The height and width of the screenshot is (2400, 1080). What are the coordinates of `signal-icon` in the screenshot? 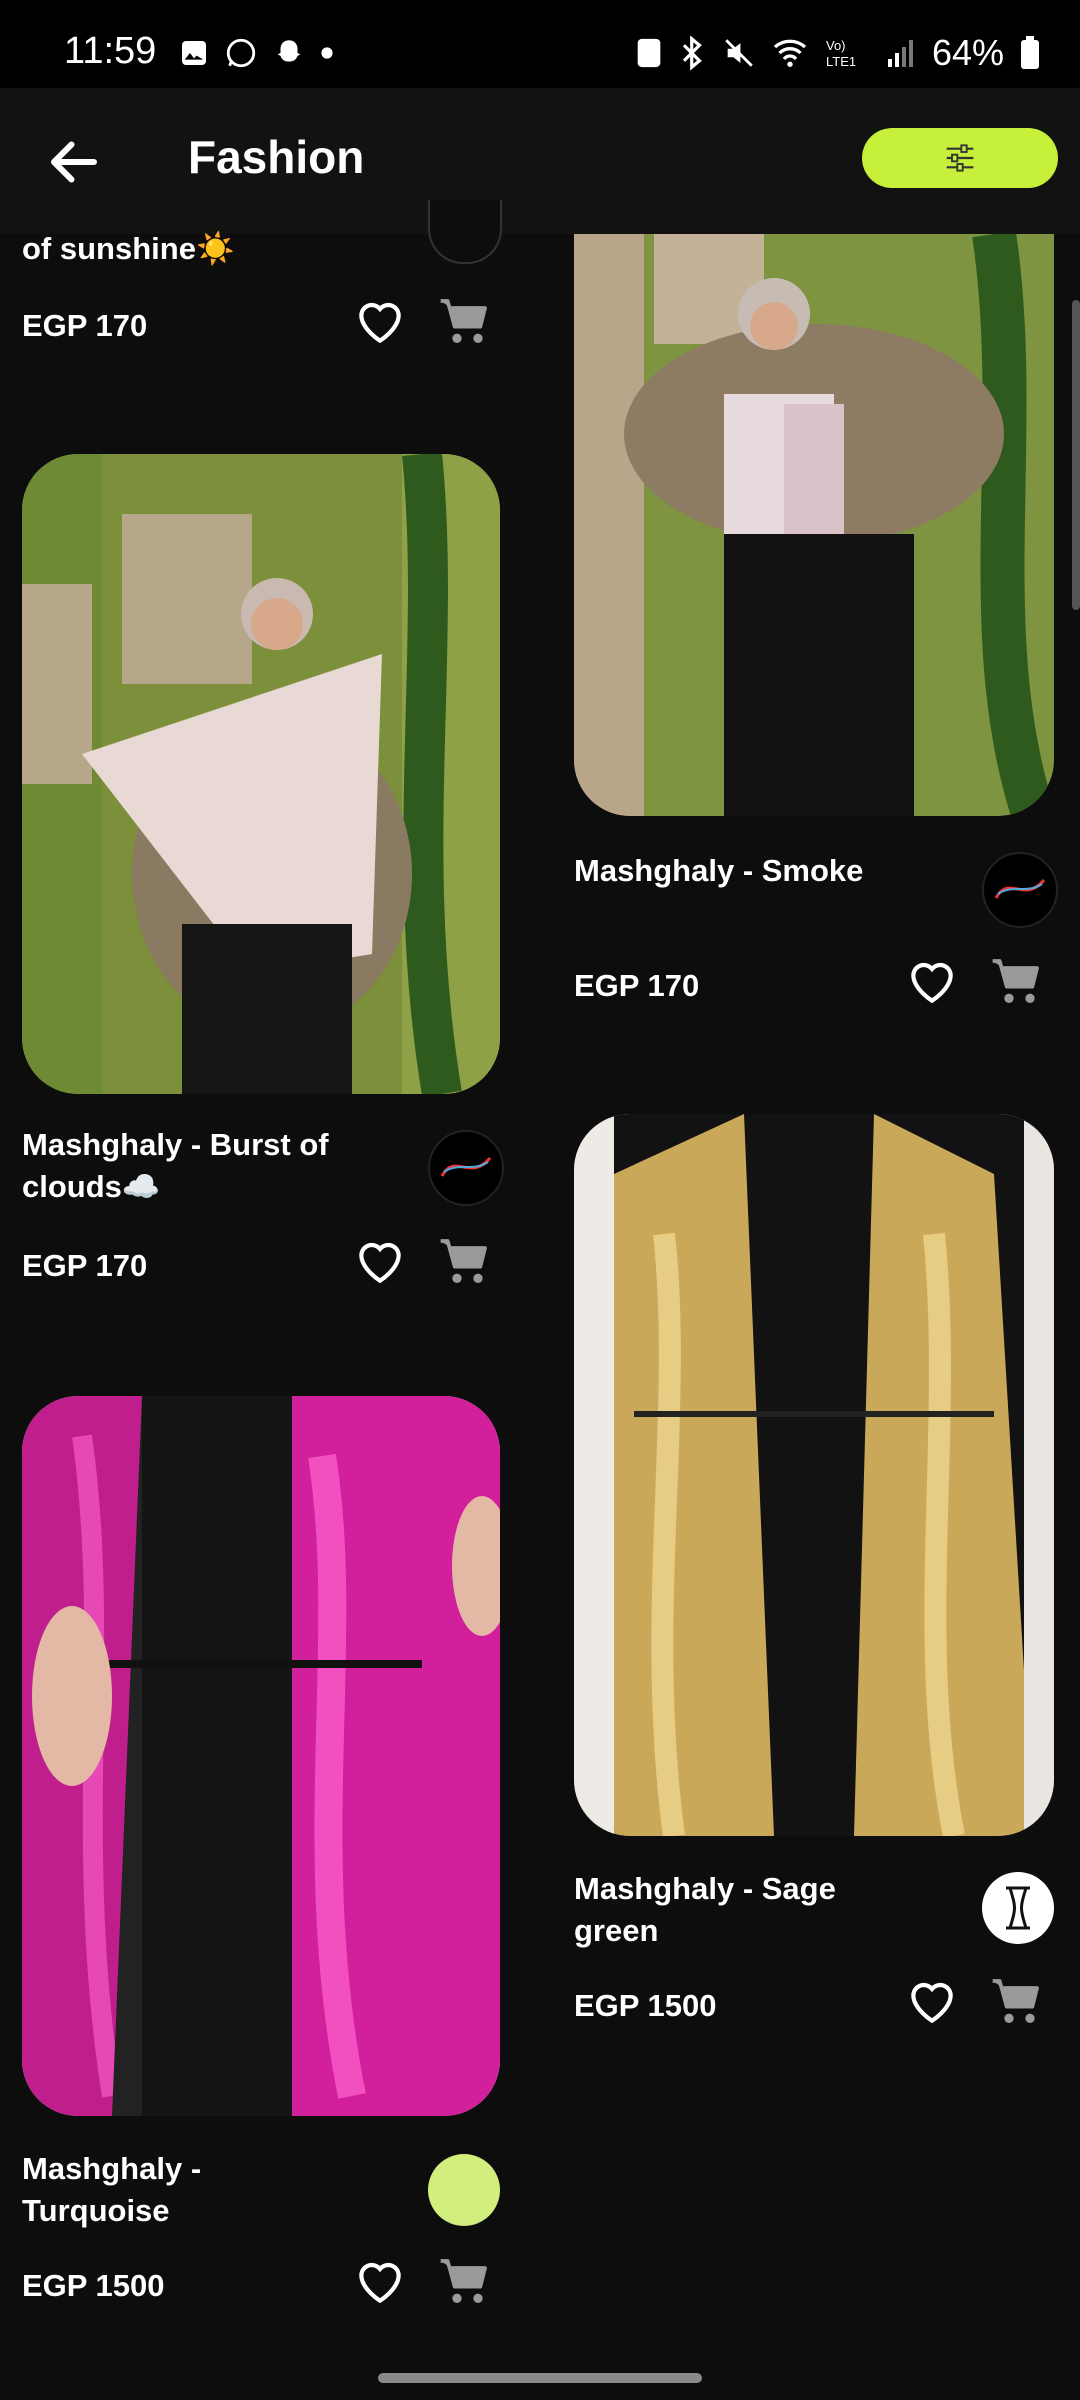 It's located at (900, 53).